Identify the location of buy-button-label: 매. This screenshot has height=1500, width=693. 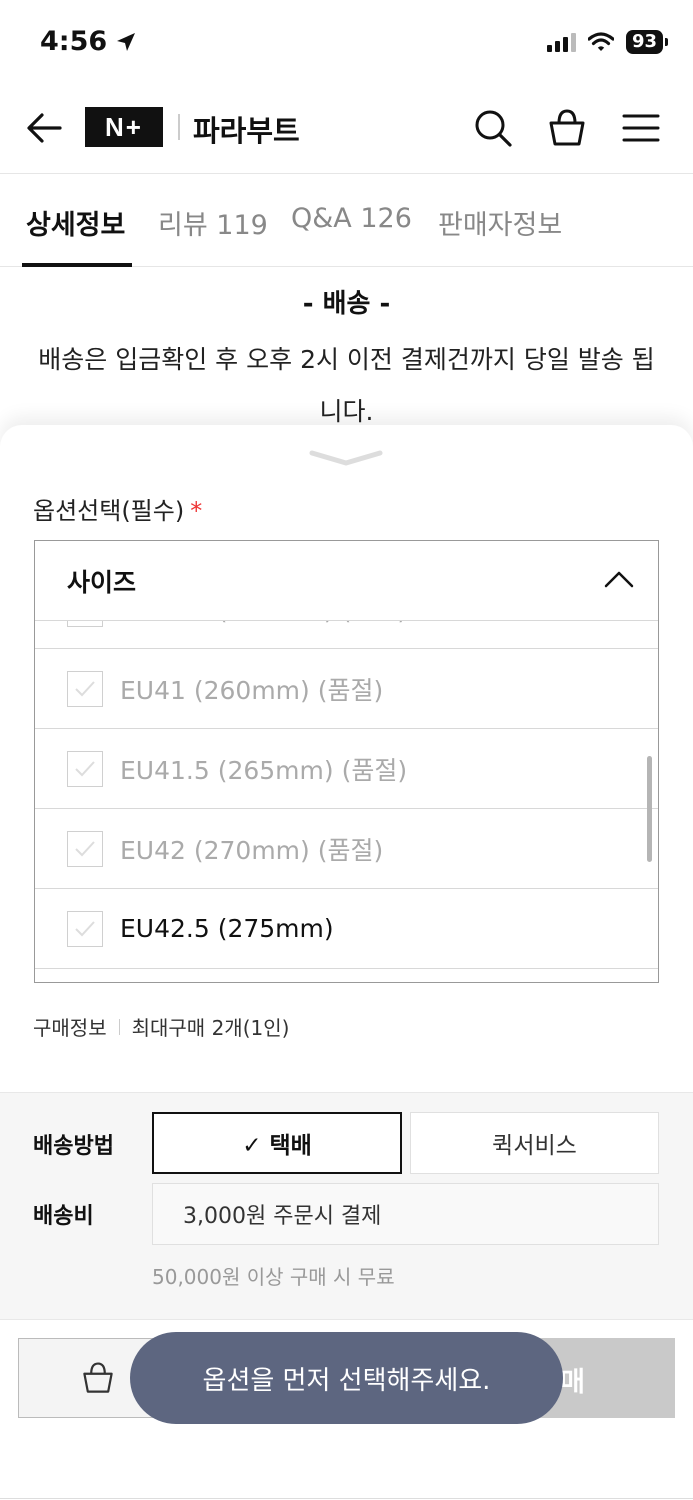
(572, 1382).